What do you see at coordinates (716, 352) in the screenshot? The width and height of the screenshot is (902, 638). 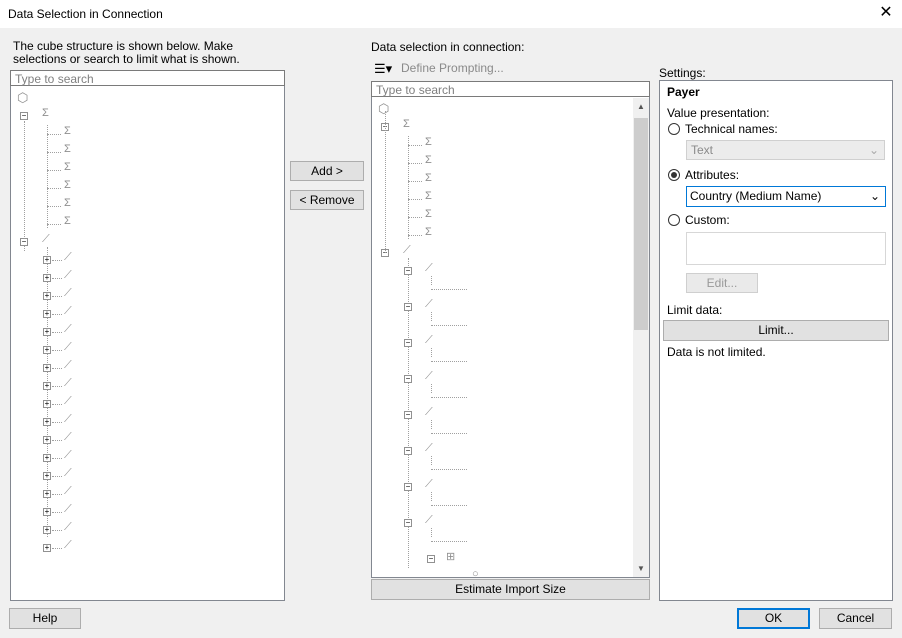 I see `limit-status: Data is not limited.` at bounding box center [716, 352].